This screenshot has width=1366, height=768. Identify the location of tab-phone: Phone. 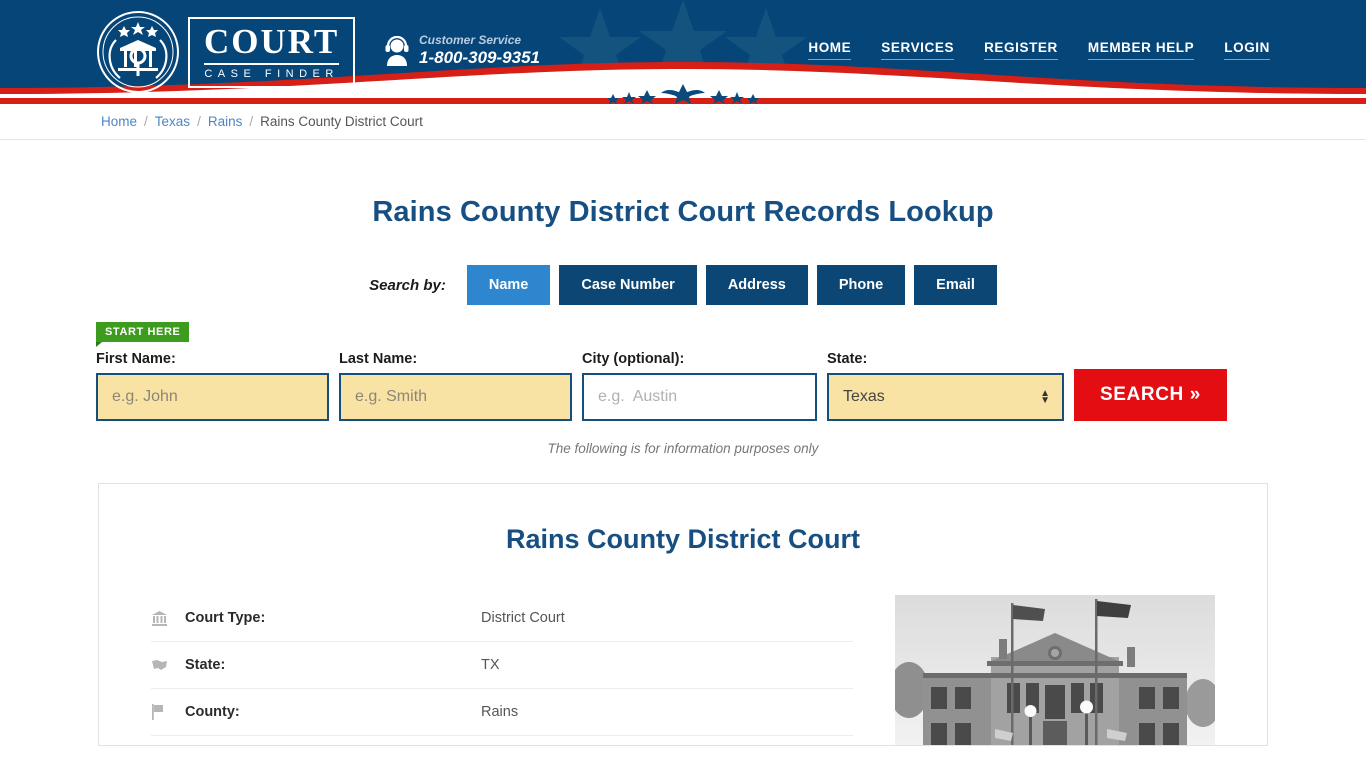
(861, 285).